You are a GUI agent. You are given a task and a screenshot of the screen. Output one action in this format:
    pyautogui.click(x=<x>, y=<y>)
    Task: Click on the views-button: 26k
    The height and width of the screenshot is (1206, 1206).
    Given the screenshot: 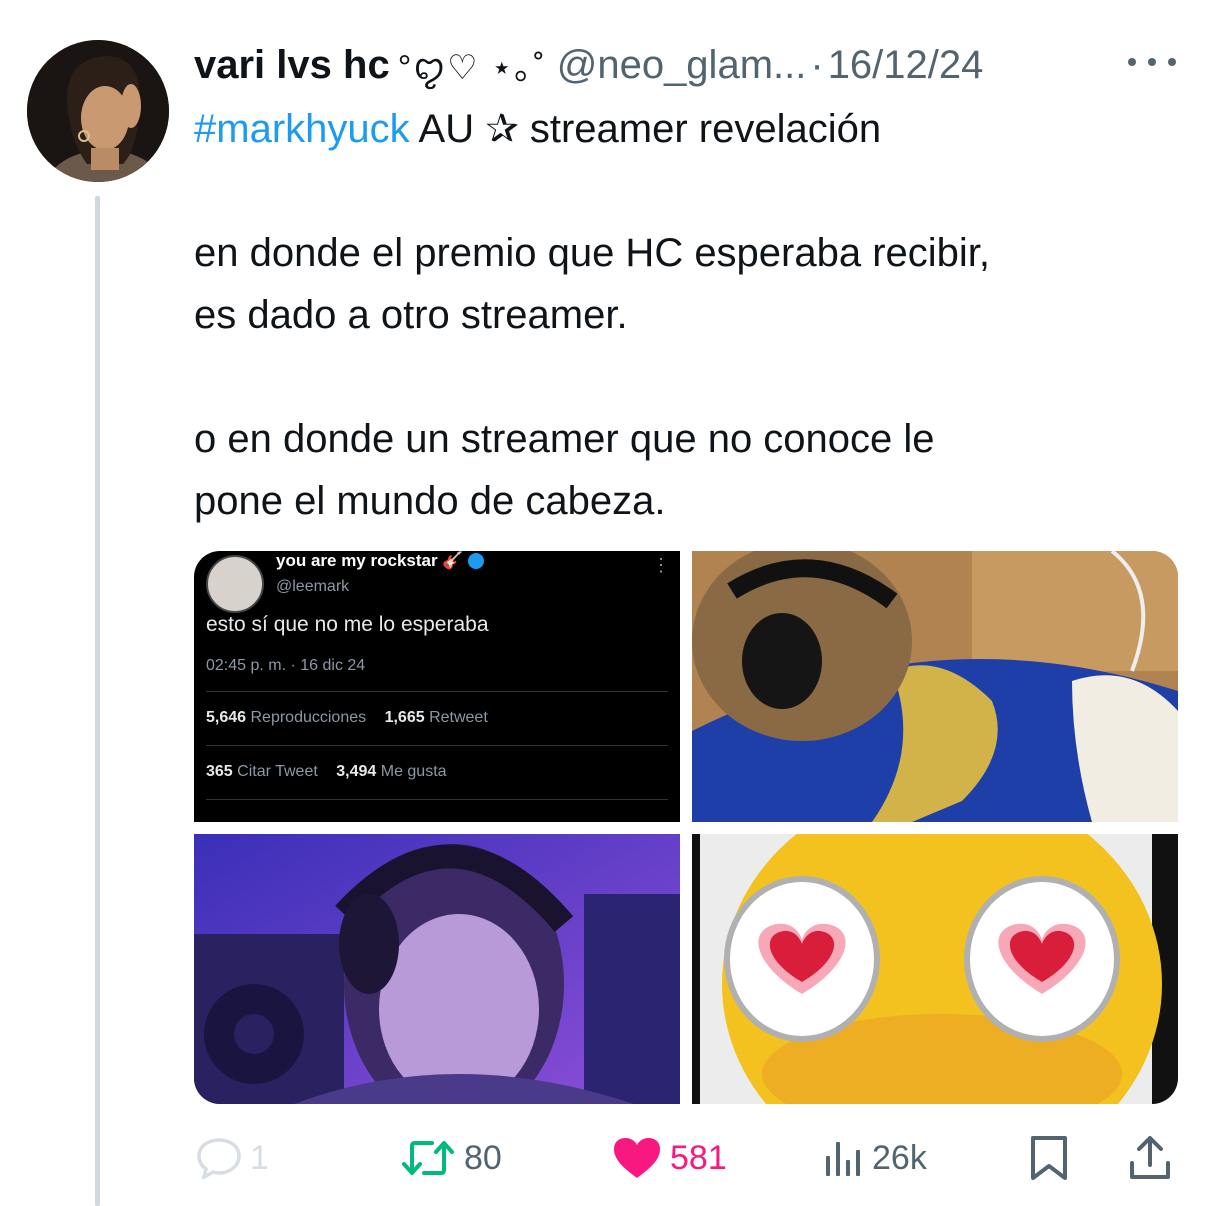 What is the action you would take?
    pyautogui.click(x=875, y=1158)
    